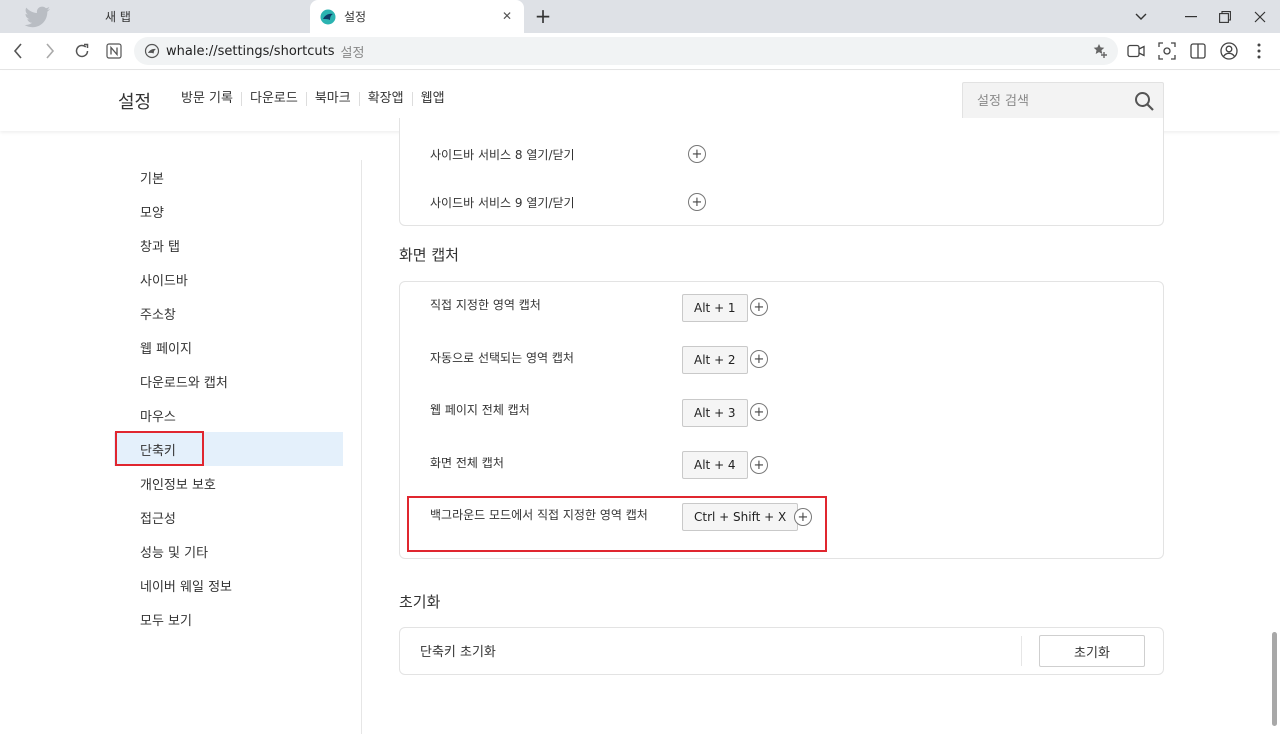  Describe the element at coordinates (352, 53) in the screenshot. I see `address-page-name: 설정` at that location.